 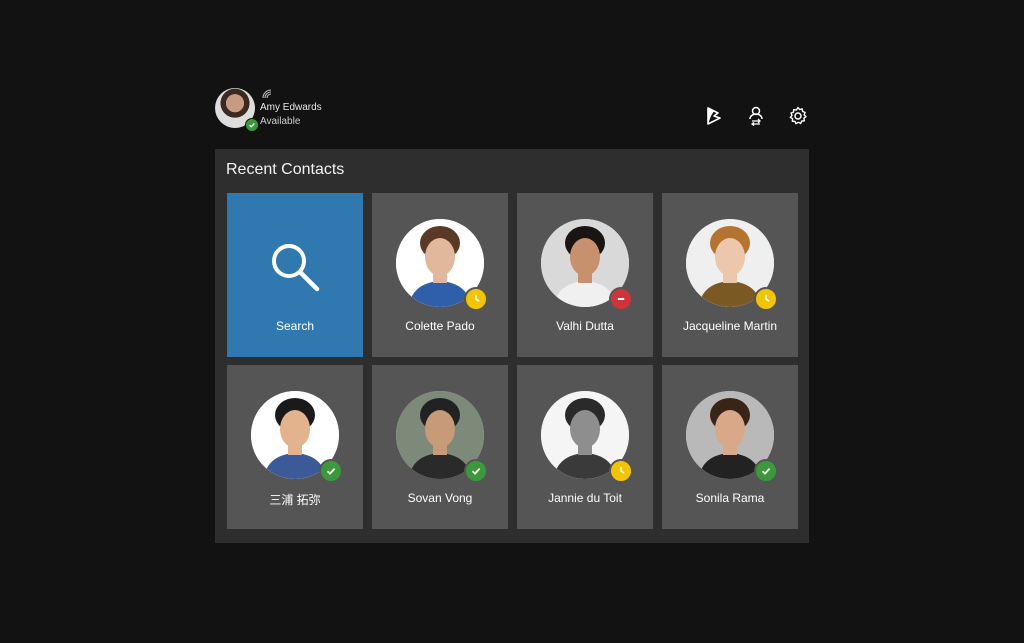 What do you see at coordinates (798, 116) in the screenshot?
I see `settings-gear-icon` at bounding box center [798, 116].